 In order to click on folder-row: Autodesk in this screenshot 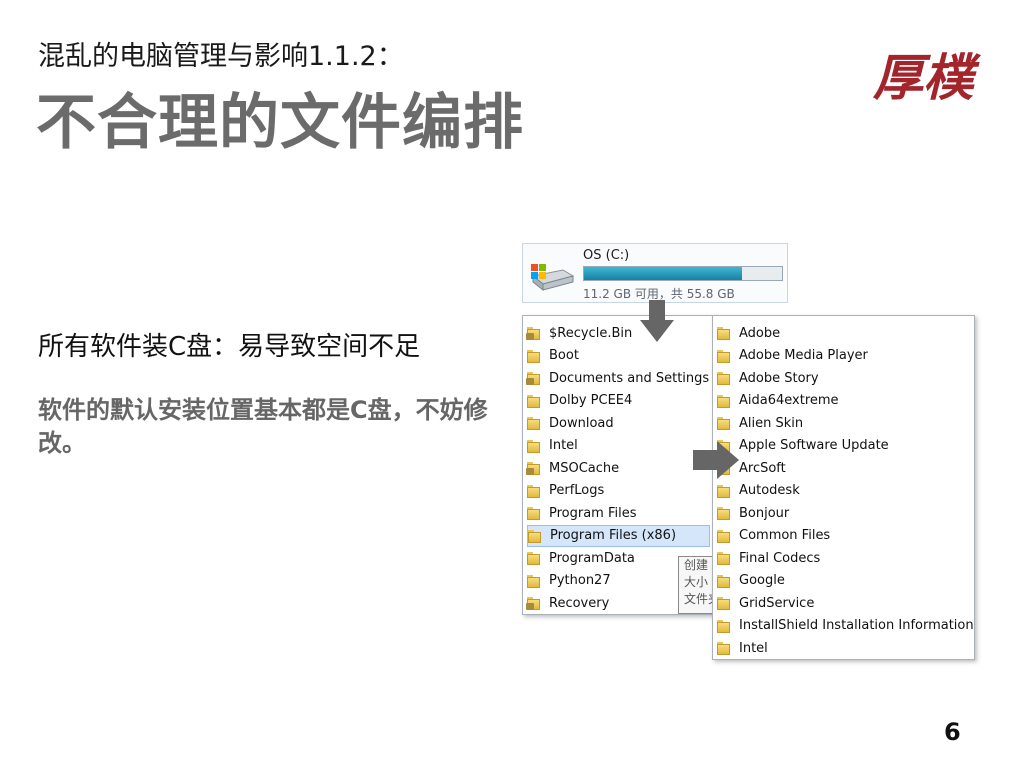, I will do `click(758, 491)`.